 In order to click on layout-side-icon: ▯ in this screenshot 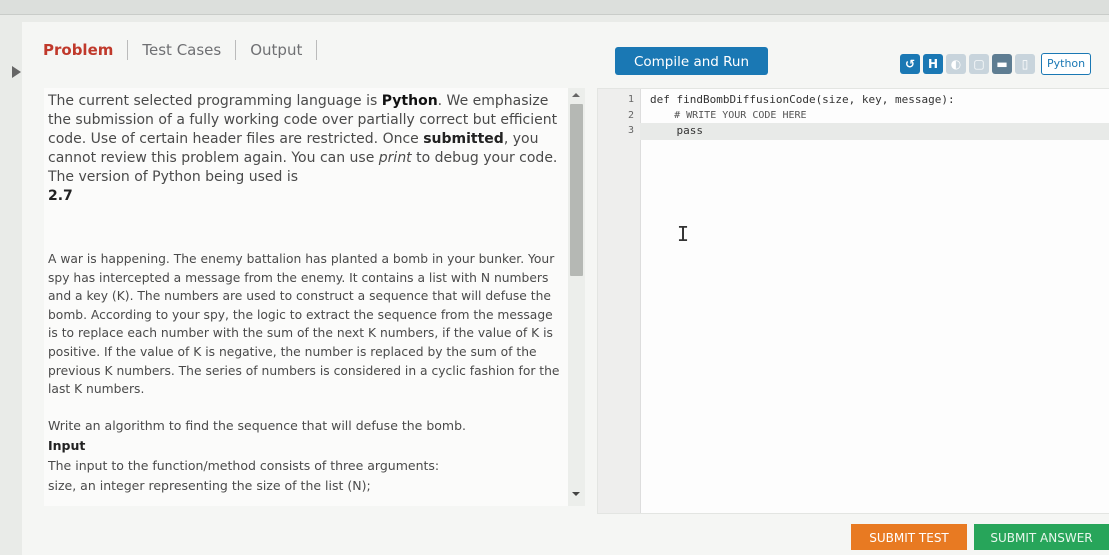, I will do `click(1025, 64)`.